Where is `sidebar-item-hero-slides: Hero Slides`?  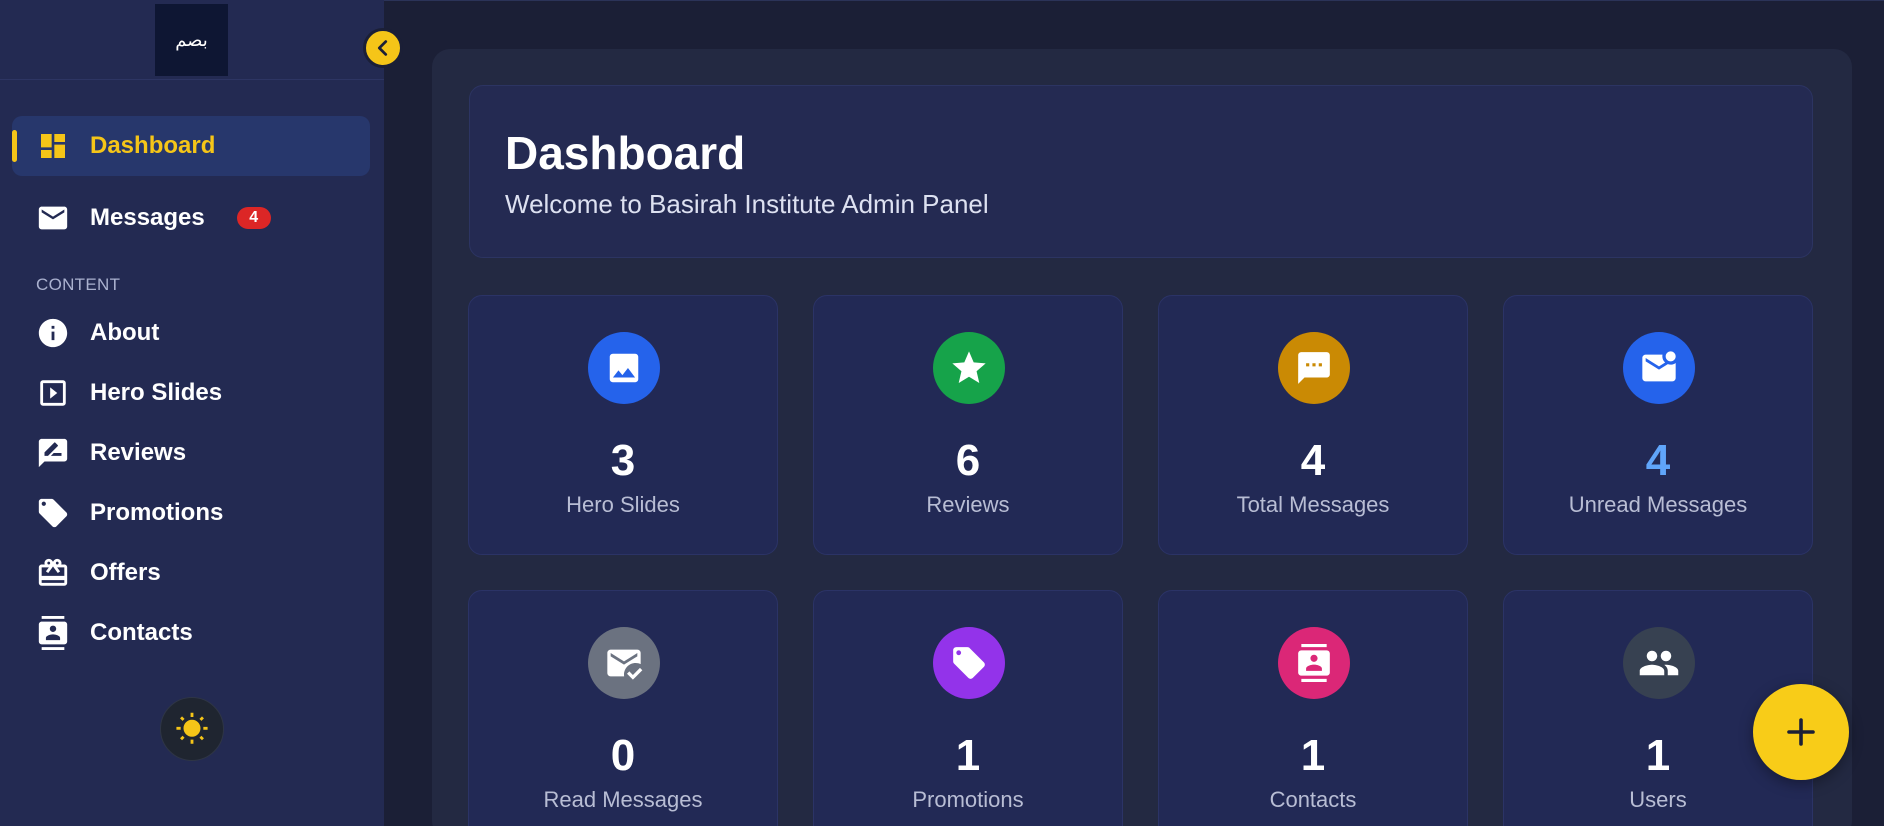 sidebar-item-hero-slides: Hero Slides is located at coordinates (191, 393).